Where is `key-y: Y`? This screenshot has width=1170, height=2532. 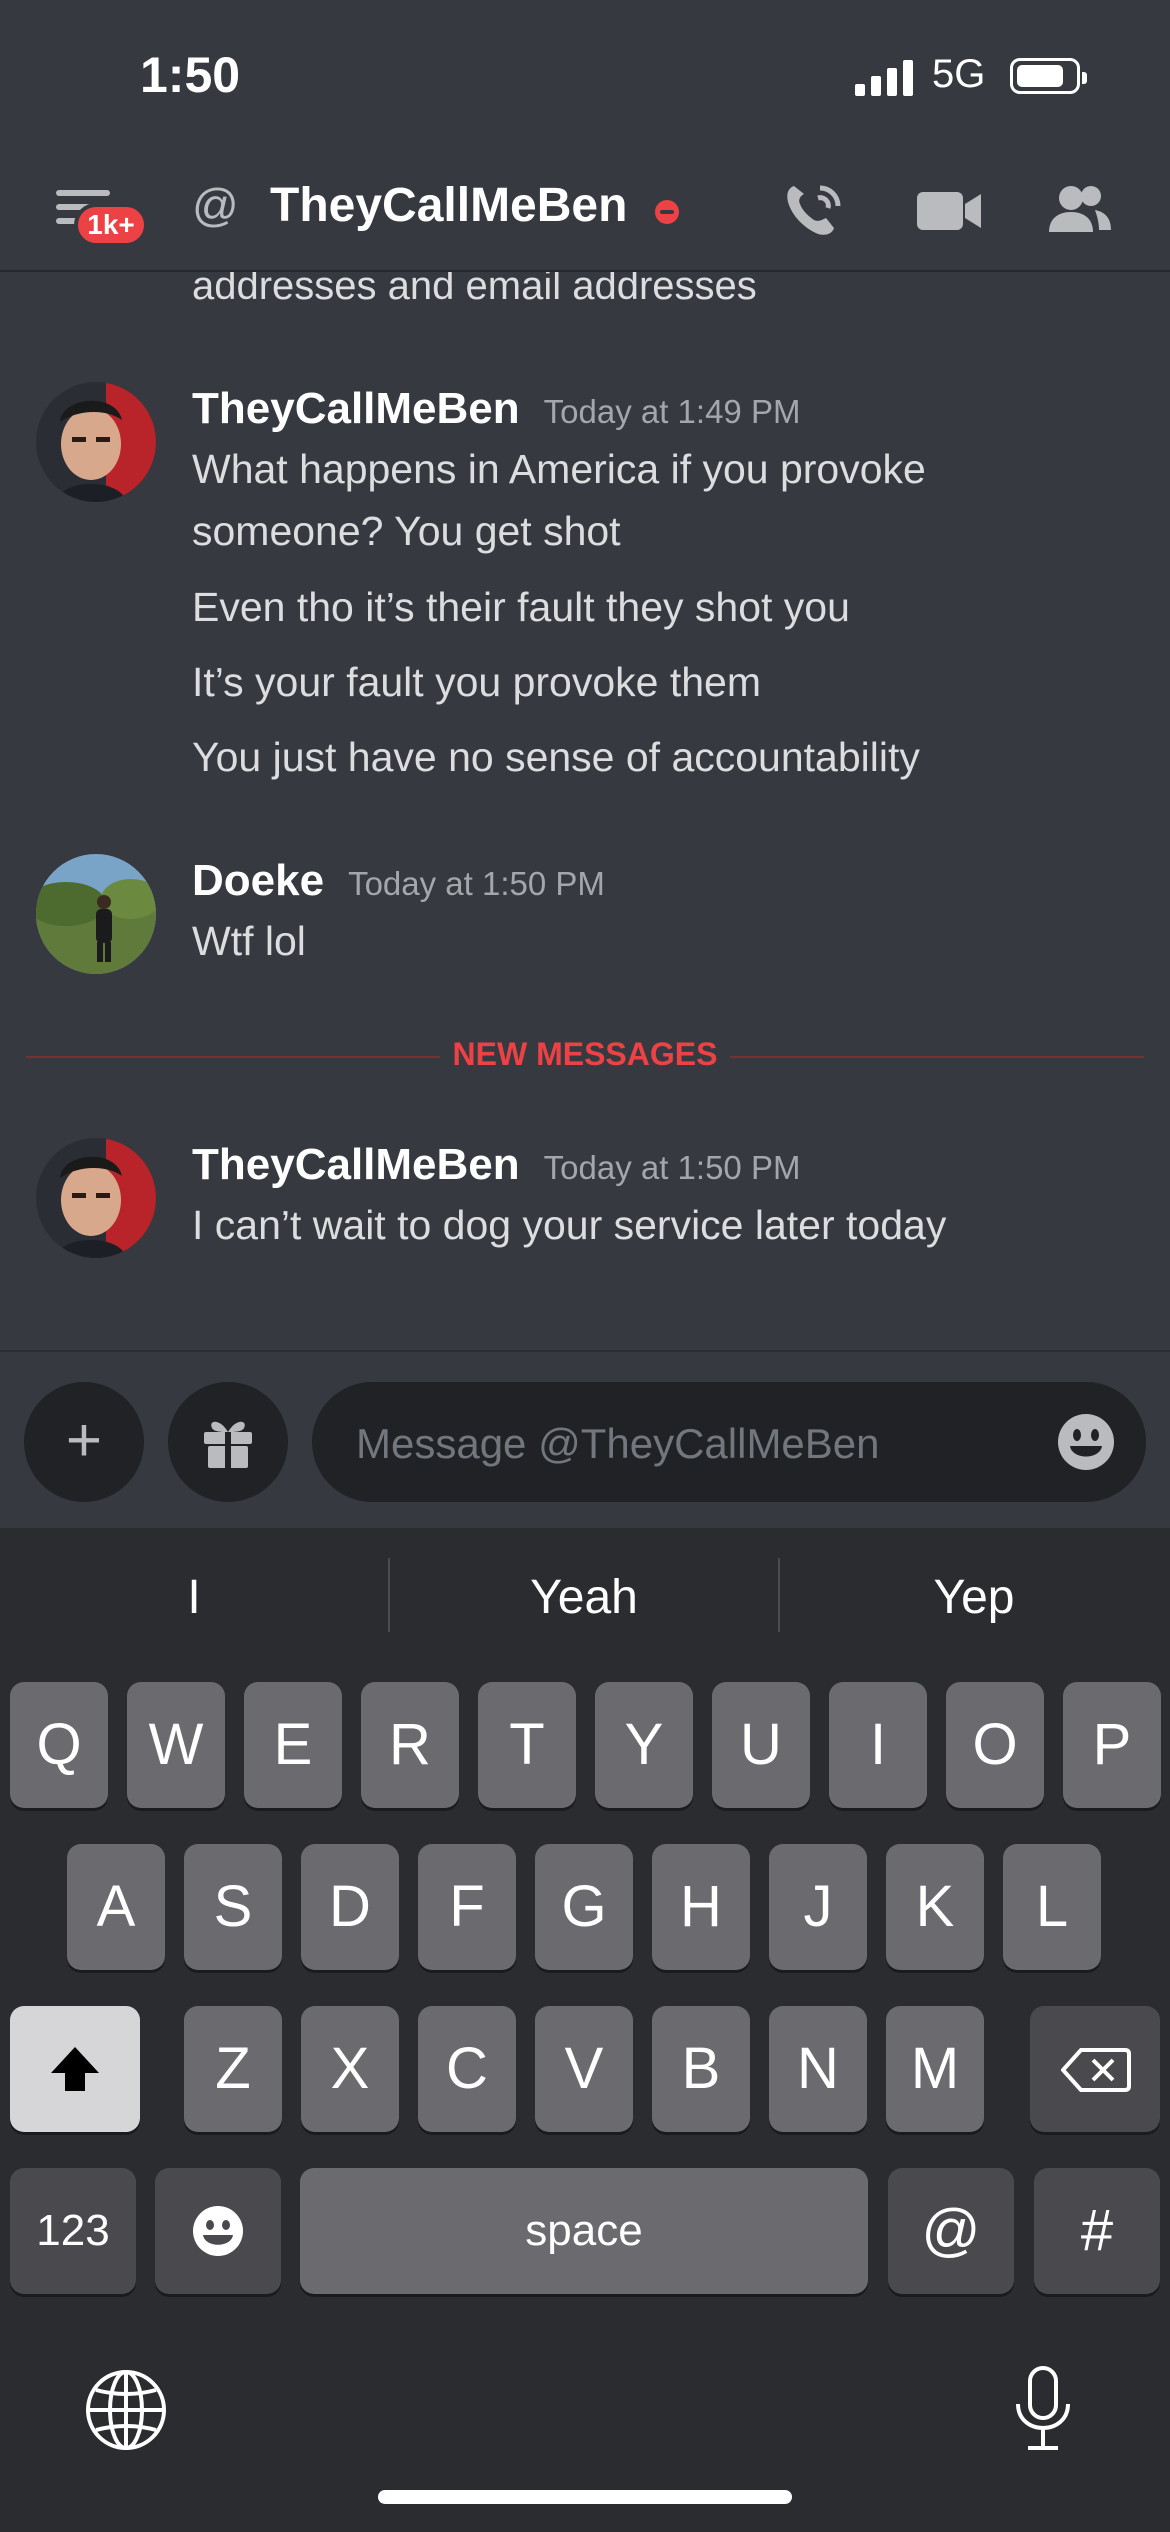
key-y: Y is located at coordinates (644, 1745).